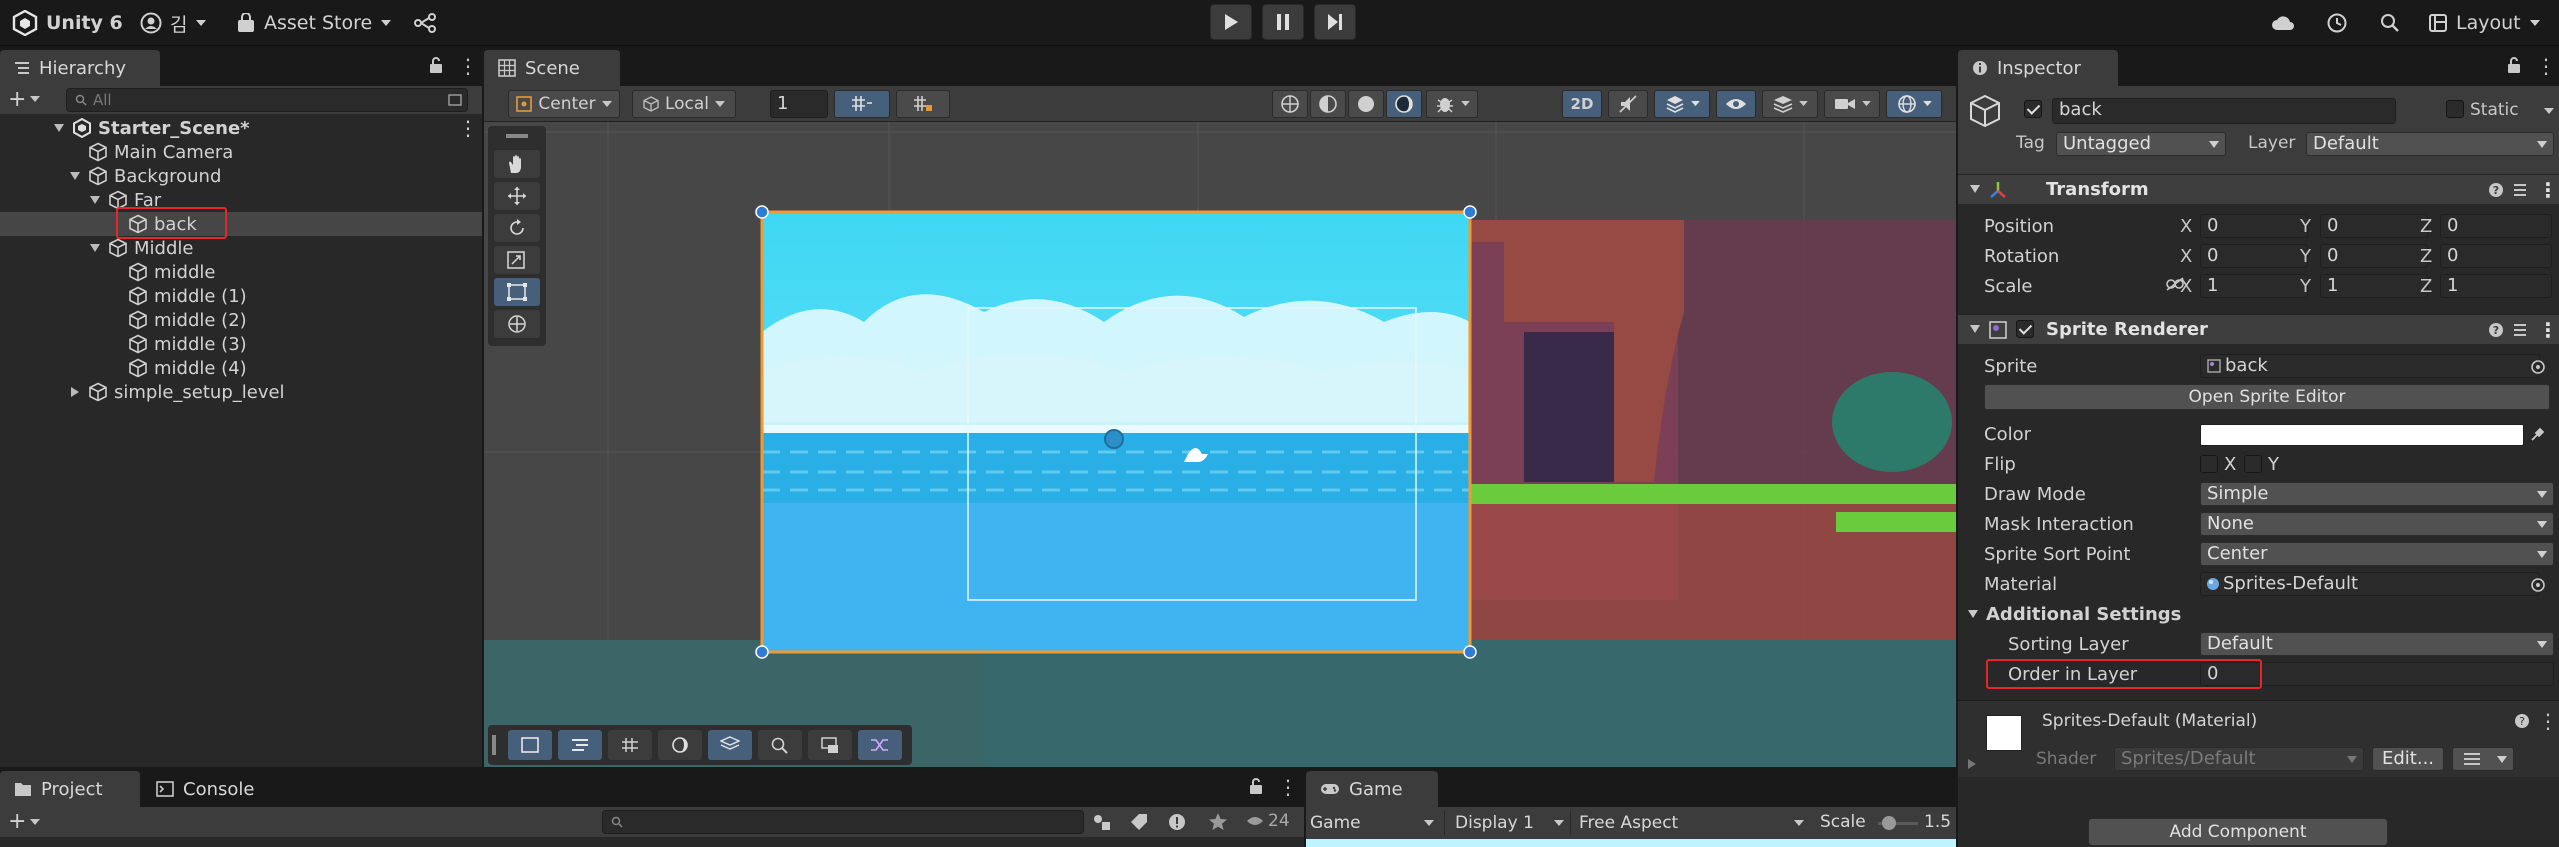 This screenshot has width=2559, height=847. I want to click on tab-inspector: Inspector, so click(2038, 68).